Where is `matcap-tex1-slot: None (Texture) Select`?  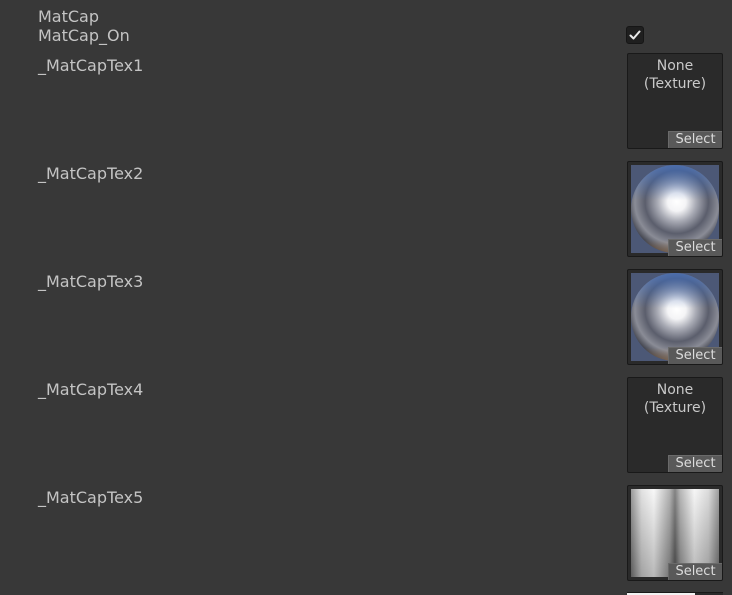 matcap-tex1-slot: None (Texture) Select is located at coordinates (675, 101).